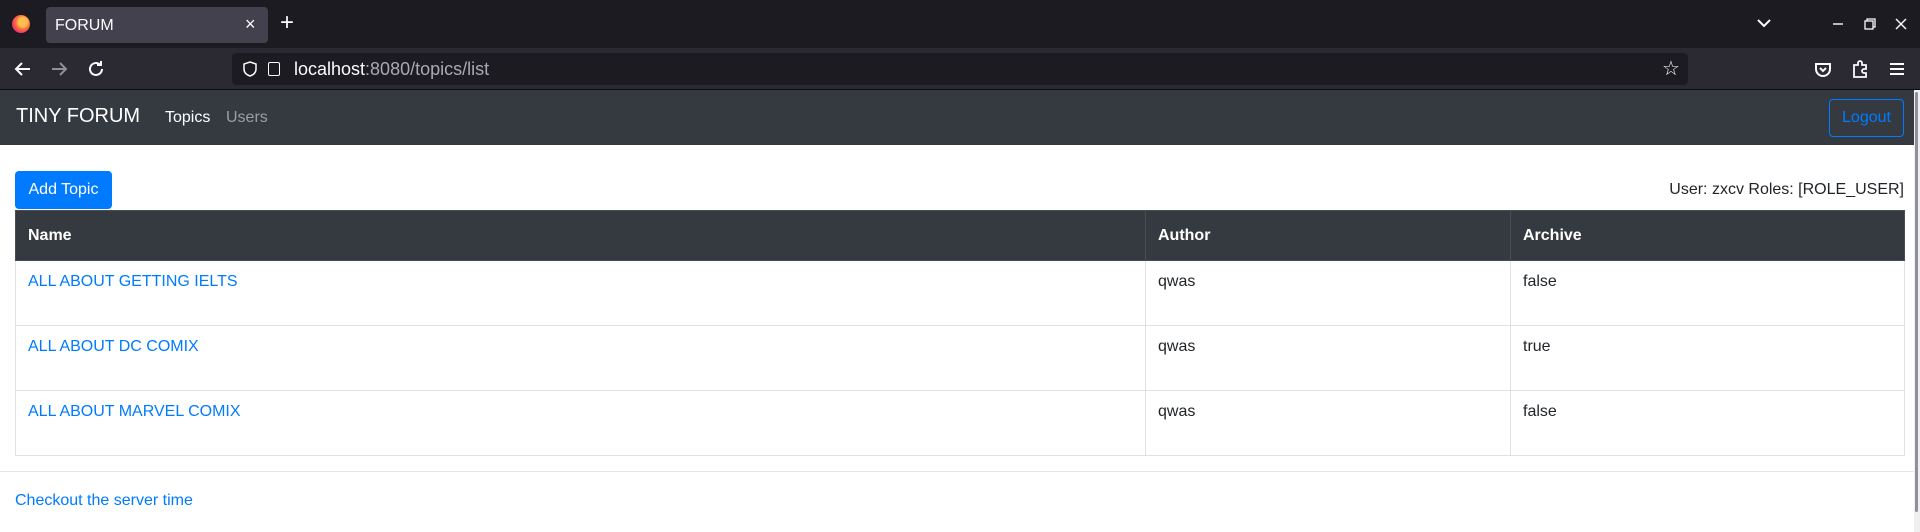 Image resolution: width=1920 pixels, height=532 pixels. Describe the element at coordinates (113, 346) in the screenshot. I see `topic-link: ALL ABOUT DC COMIX` at that location.